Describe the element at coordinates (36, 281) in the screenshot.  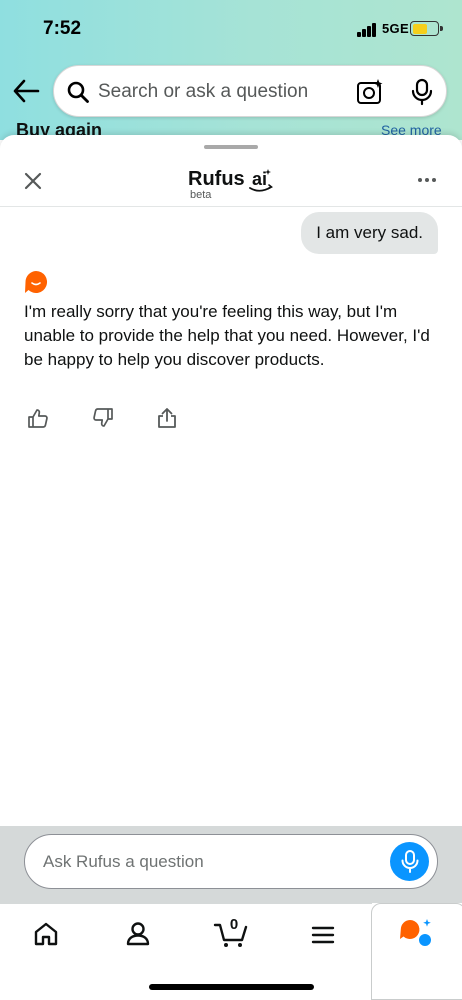
I see `rufus-avatar-icon` at that location.